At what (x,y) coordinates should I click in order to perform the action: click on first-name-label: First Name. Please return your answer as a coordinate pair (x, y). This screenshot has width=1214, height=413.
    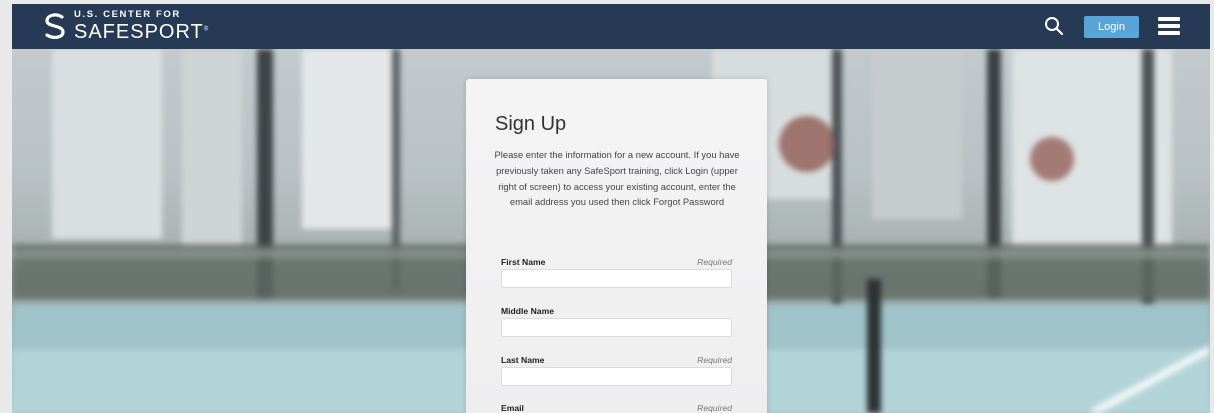
    Looking at the image, I should click on (523, 262).